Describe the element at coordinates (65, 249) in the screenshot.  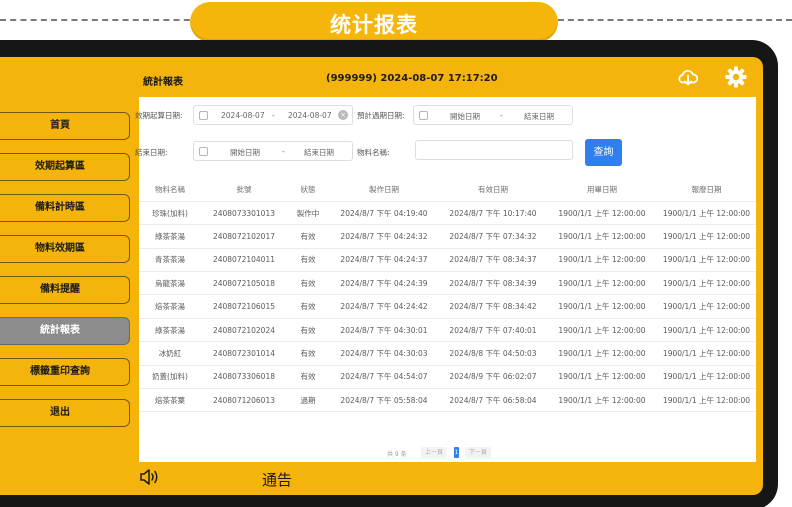
I see `sidebar-item-material-expiry: 物料效期區` at that location.